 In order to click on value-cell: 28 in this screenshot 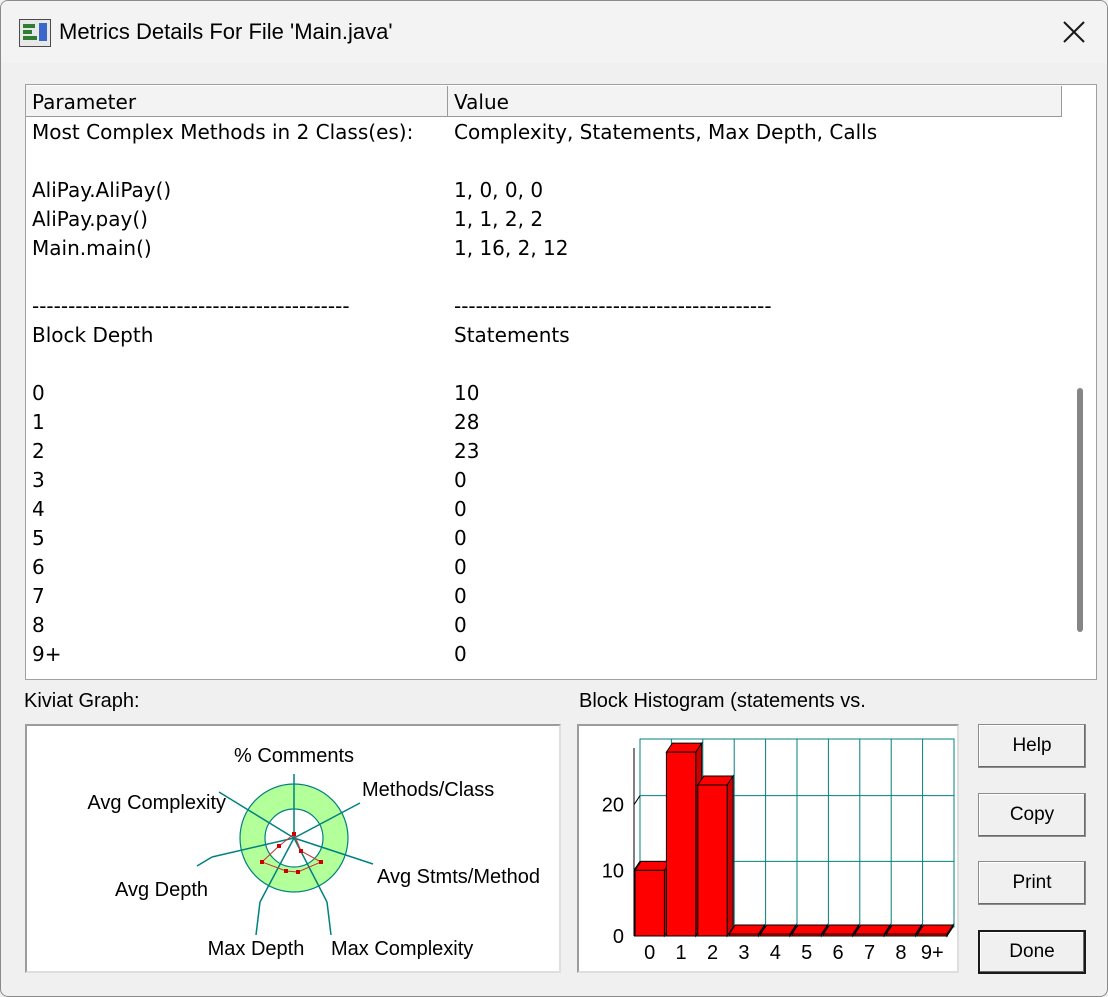, I will do `click(467, 422)`.